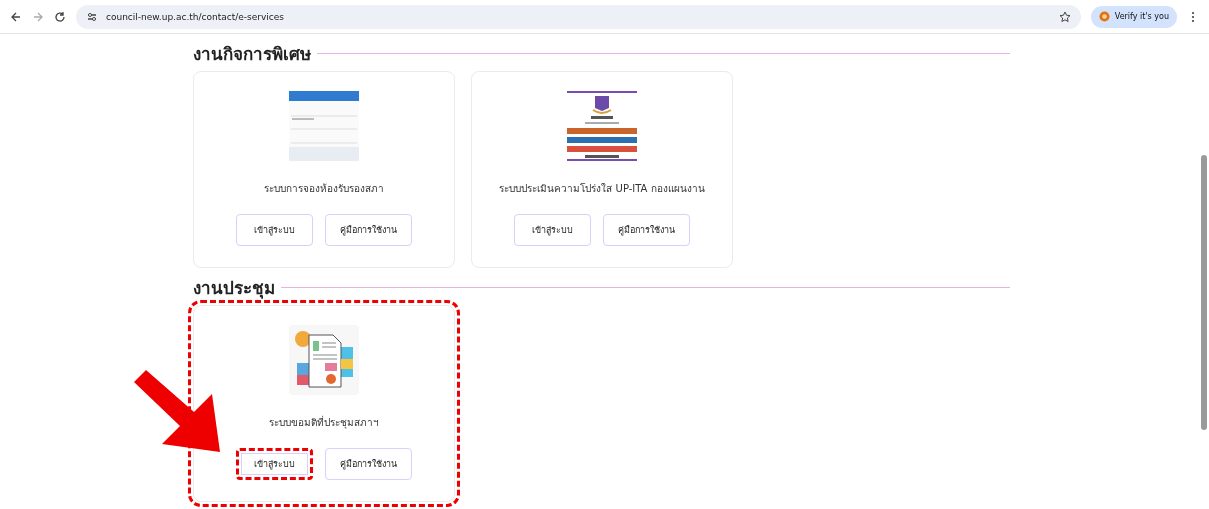  What do you see at coordinates (1204, 292) in the screenshot?
I see `scrollbar` at bounding box center [1204, 292].